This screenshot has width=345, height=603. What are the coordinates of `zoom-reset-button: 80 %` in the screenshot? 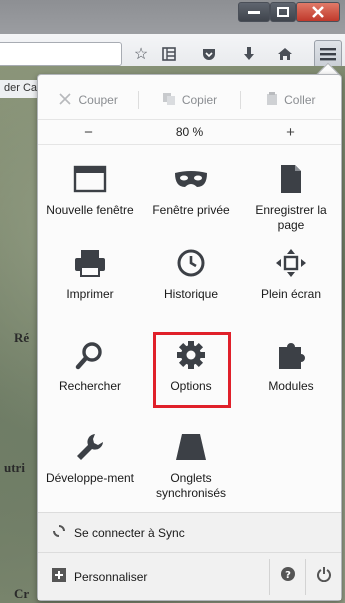 It's located at (189, 132).